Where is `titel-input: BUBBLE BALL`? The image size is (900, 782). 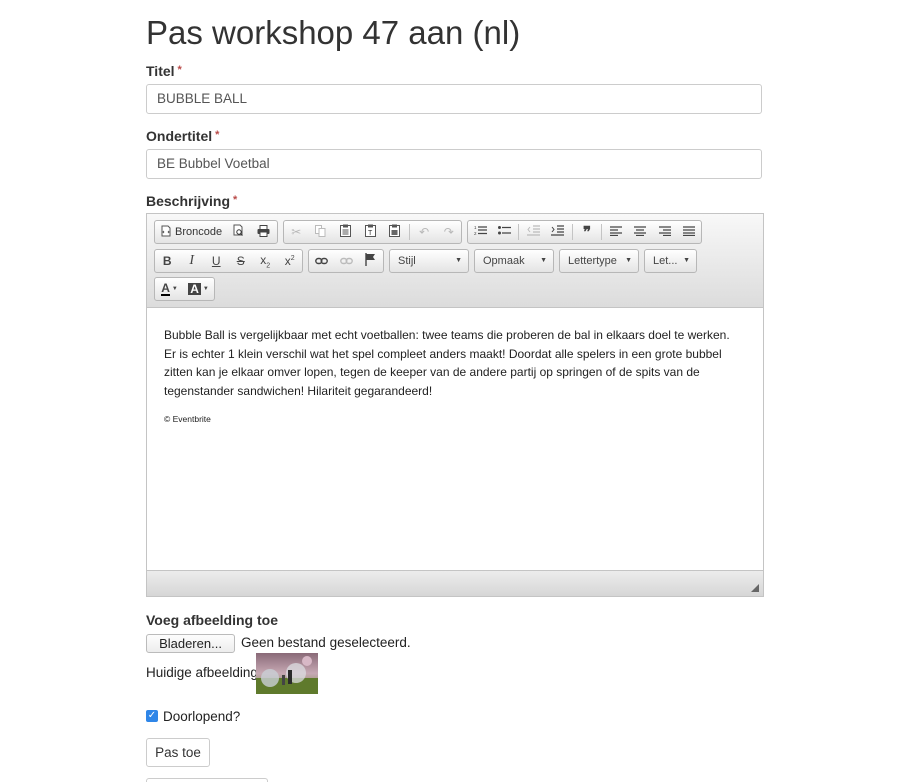
titel-input: BUBBLE BALL is located at coordinates (454, 99).